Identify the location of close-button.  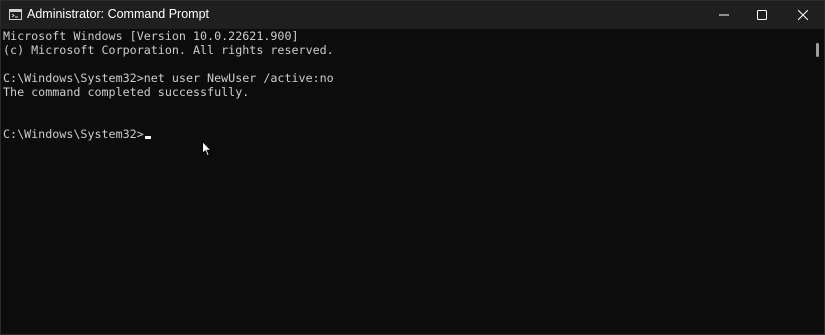
(803, 15).